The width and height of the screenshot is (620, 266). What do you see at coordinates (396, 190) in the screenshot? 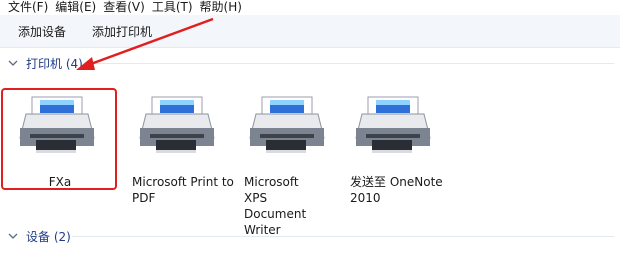
I see `printer-label: 发送至 OneNote 2010` at bounding box center [396, 190].